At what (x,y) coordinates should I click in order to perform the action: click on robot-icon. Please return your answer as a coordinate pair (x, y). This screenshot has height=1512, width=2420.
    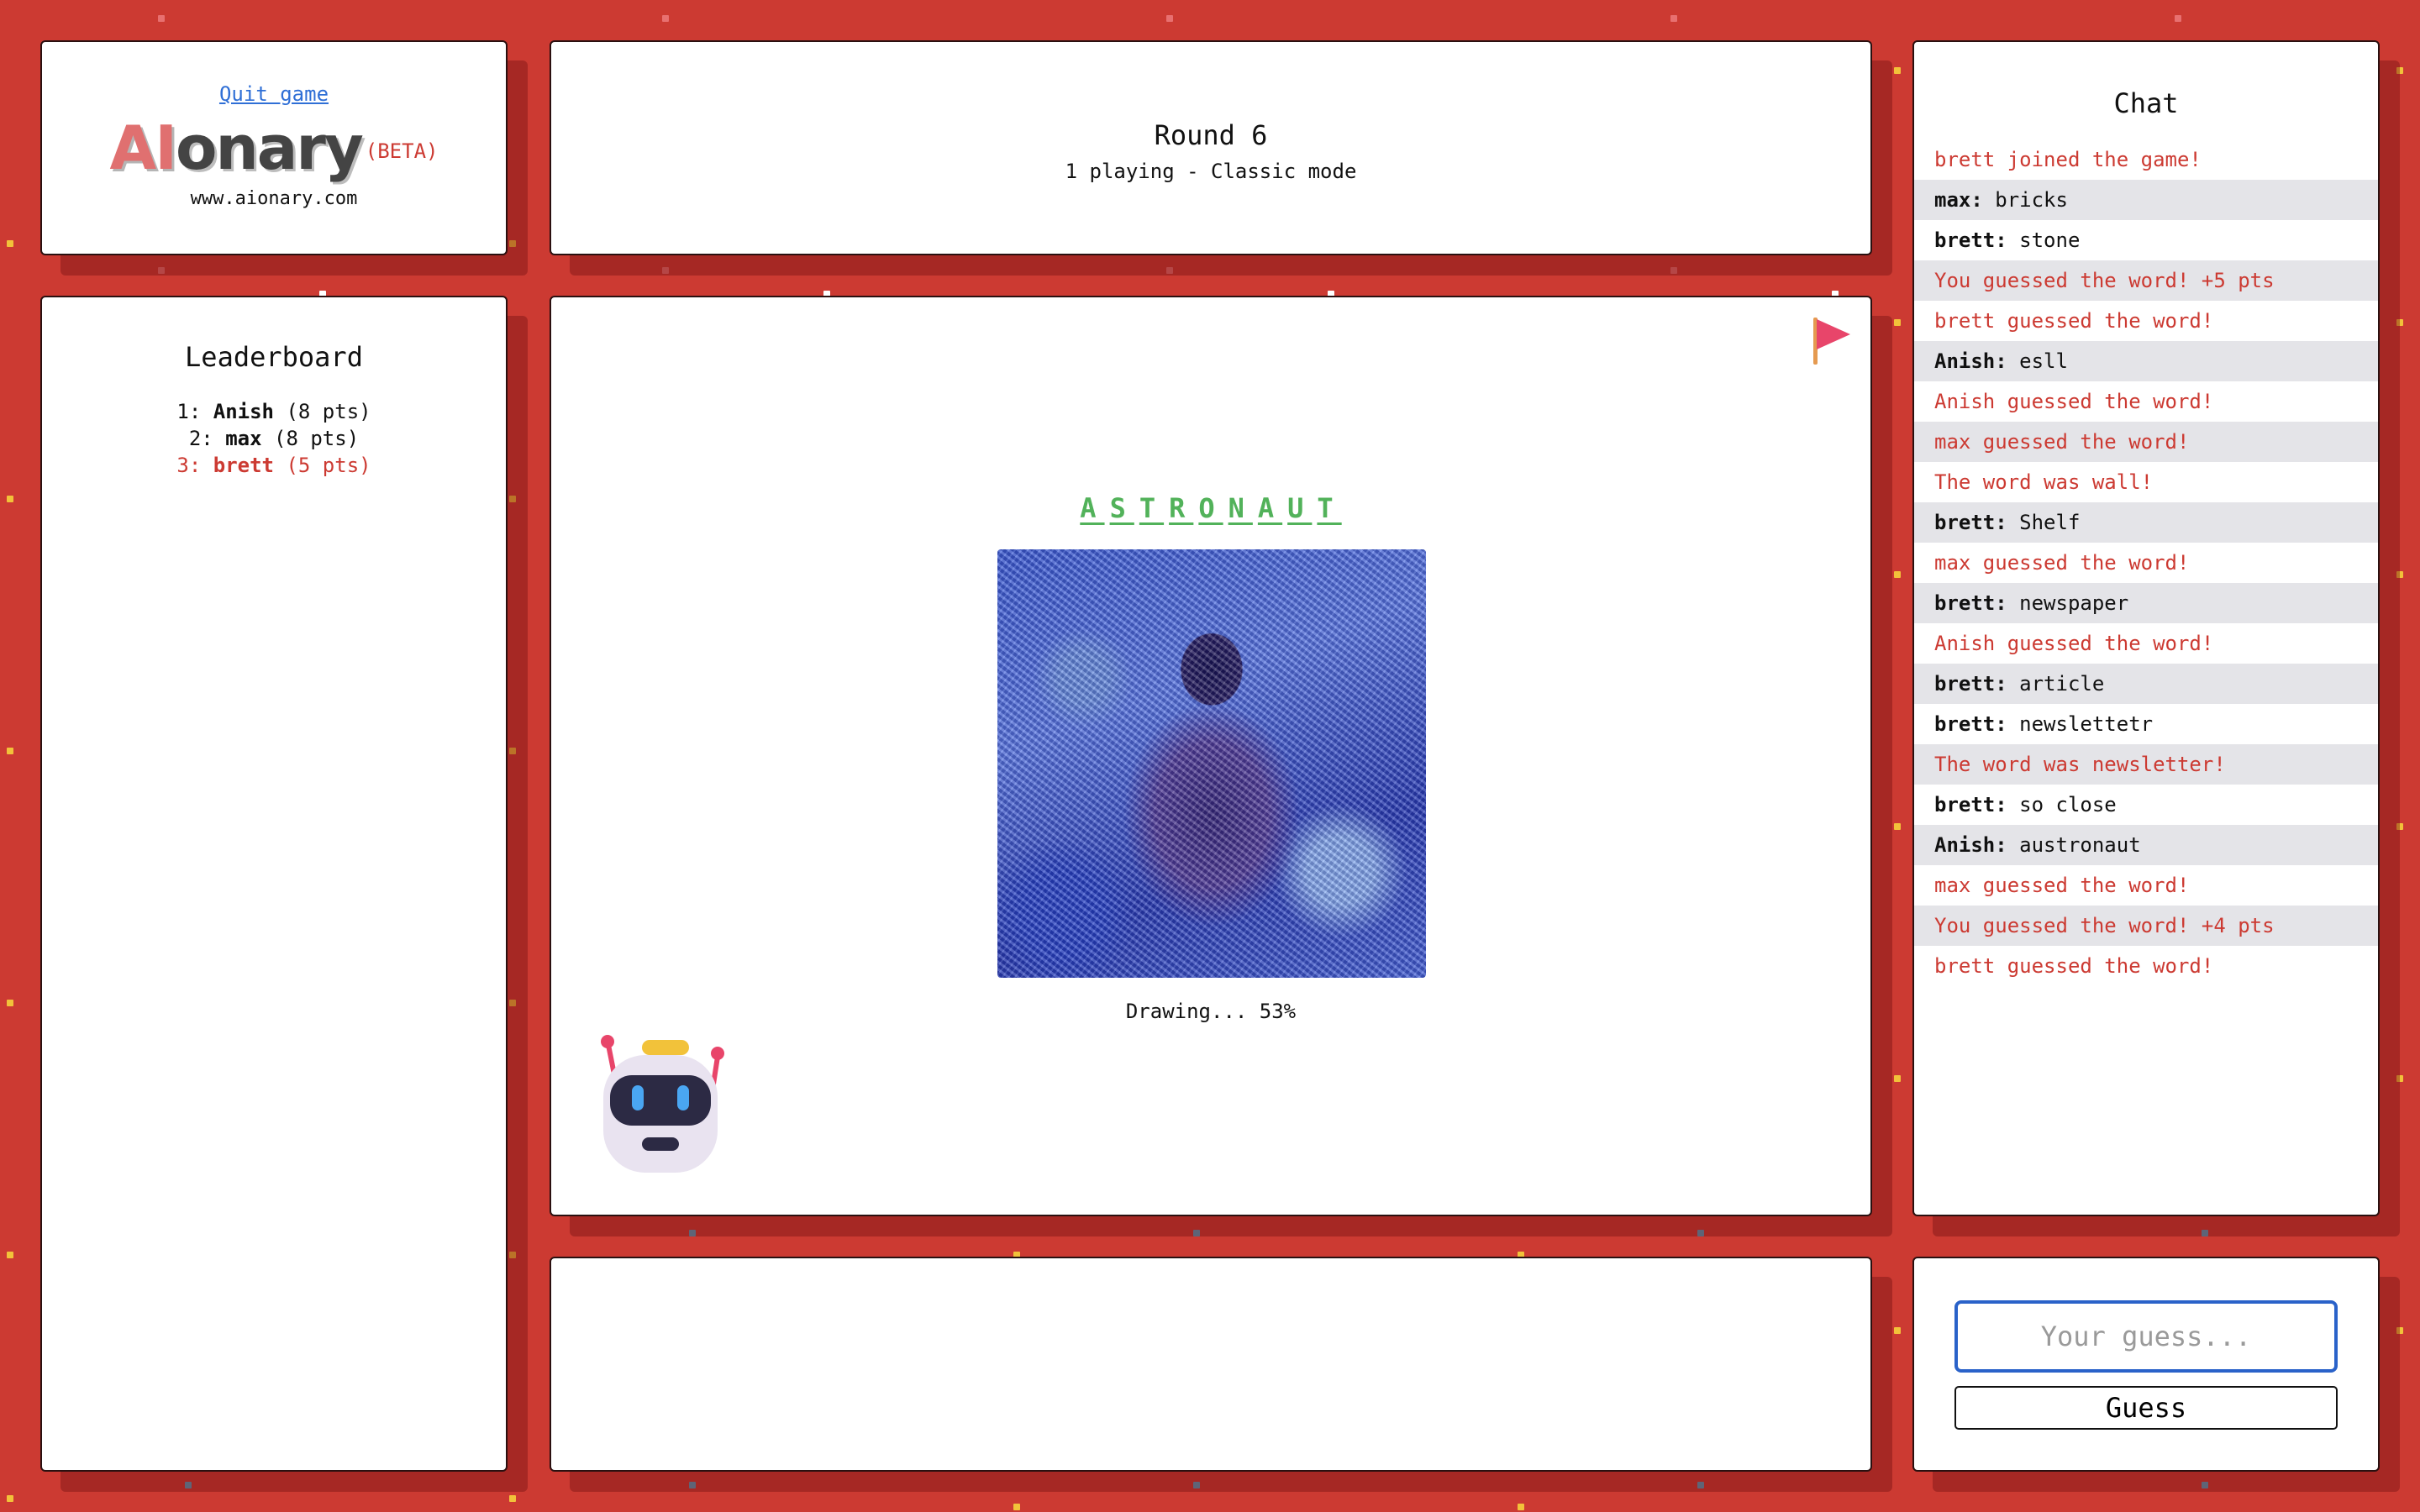
    Looking at the image, I should click on (662, 1104).